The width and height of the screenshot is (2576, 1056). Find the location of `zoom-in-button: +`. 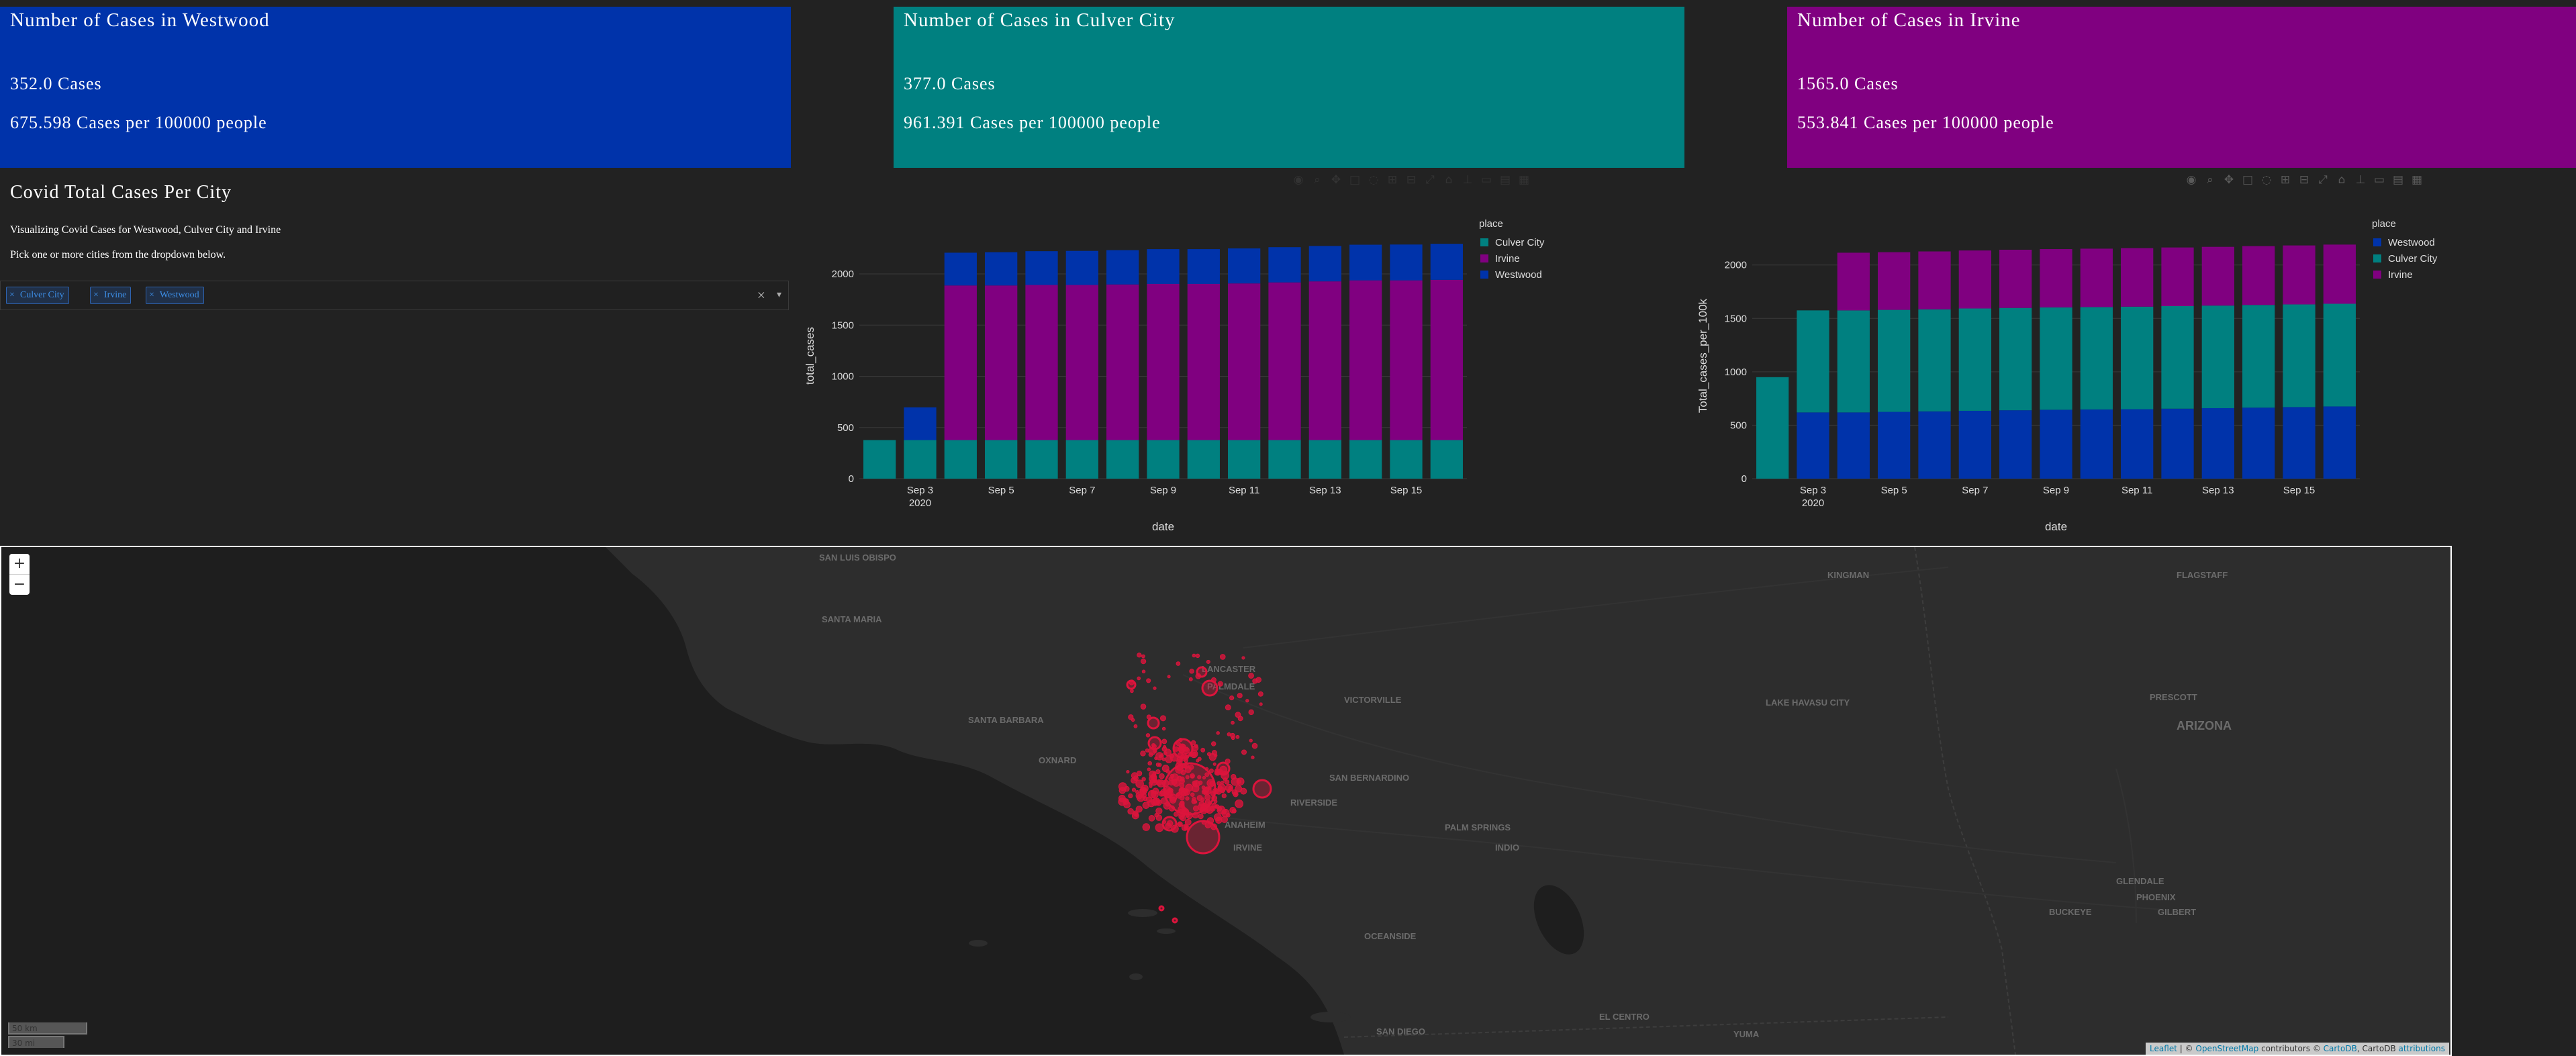

zoom-in-button: + is located at coordinates (19, 564).